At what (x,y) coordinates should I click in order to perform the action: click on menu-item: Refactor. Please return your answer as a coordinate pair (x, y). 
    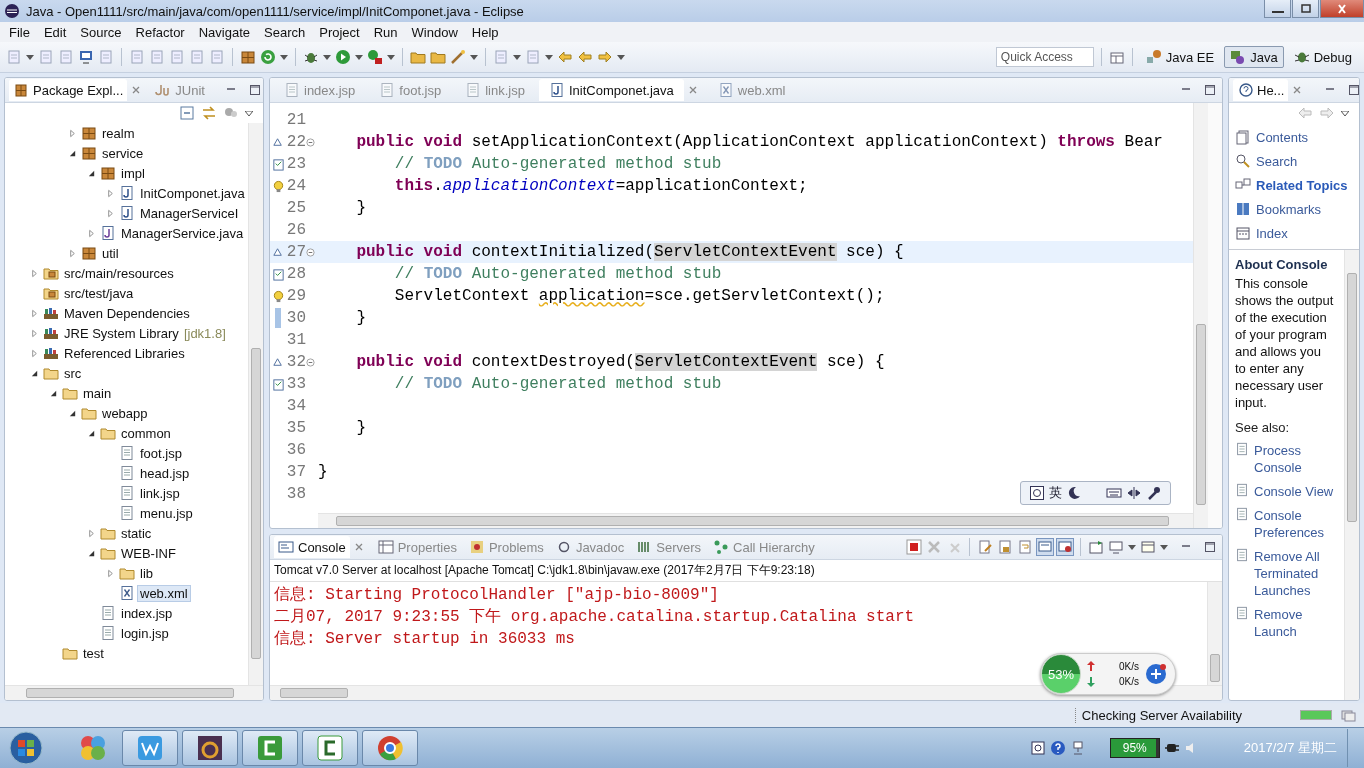
    Looking at the image, I should click on (160, 32).